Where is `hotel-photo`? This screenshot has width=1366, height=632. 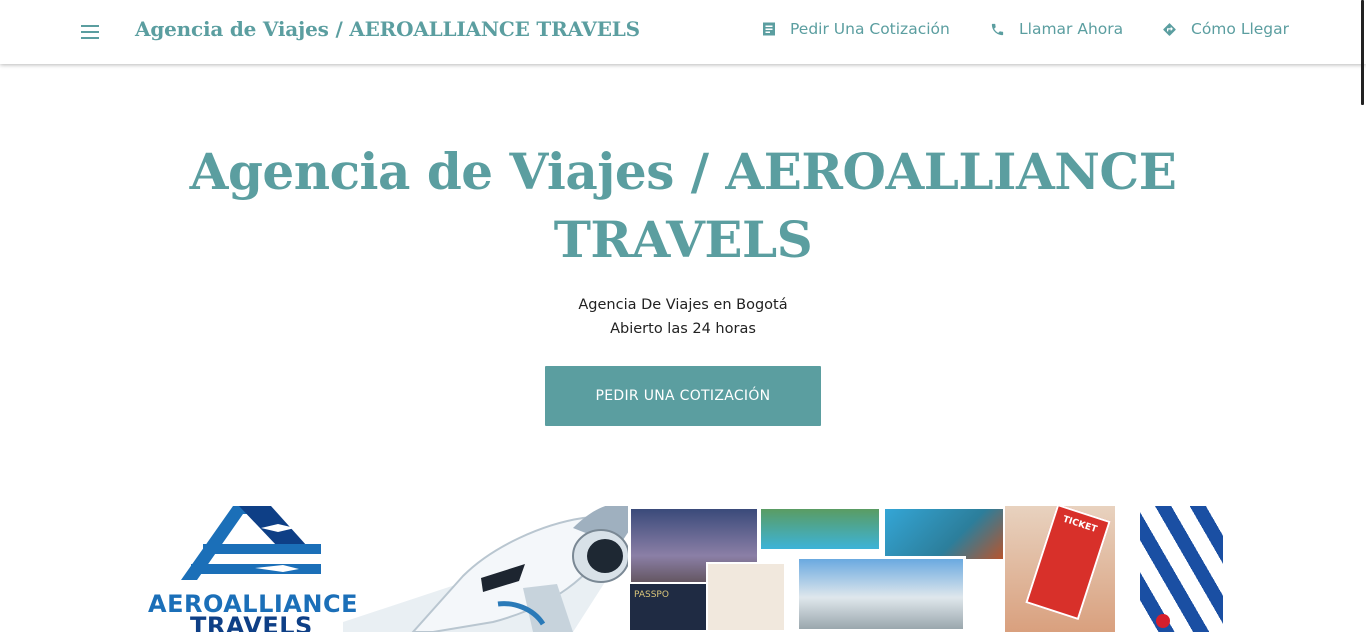 hotel-photo is located at coordinates (881, 594).